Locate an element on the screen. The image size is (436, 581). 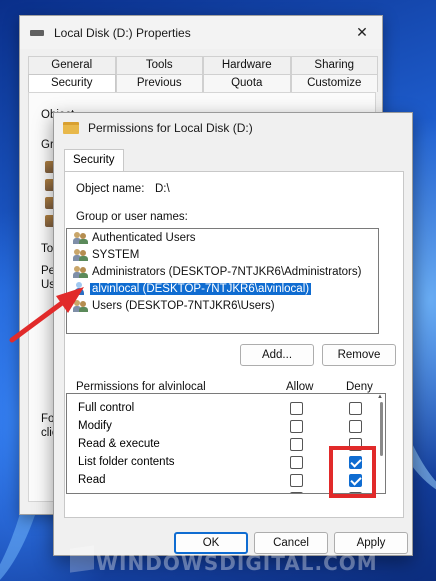
watermark: WINDOWSDIGITAL.COM is located at coordinates (237, 563).